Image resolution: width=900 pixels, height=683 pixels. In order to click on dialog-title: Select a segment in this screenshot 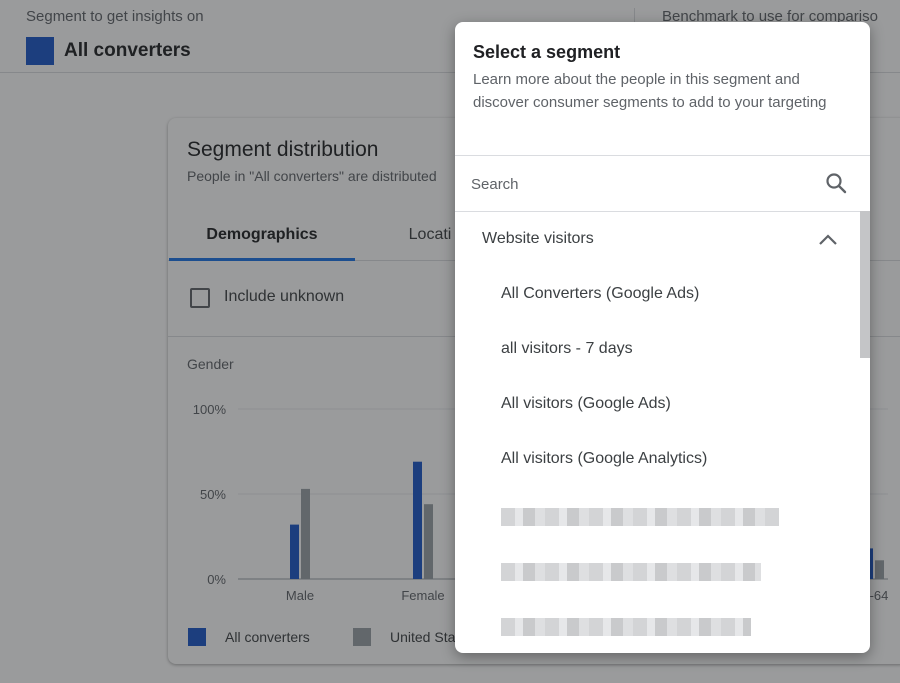, I will do `click(547, 52)`.